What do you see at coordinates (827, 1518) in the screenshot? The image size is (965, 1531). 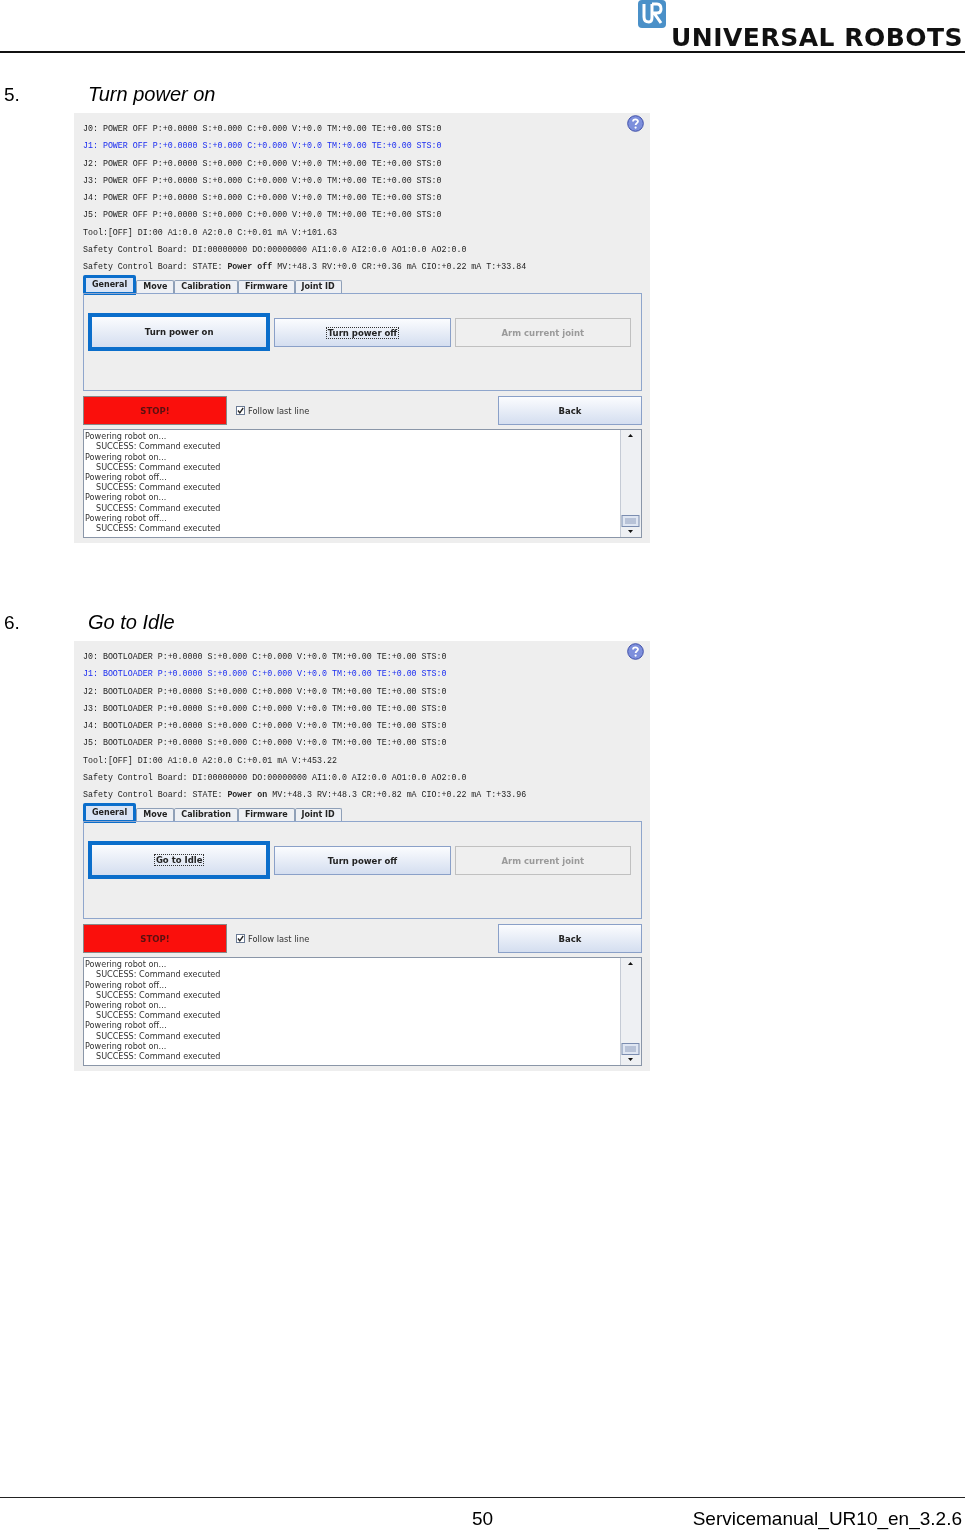 I see `document-name: Servicemanual_UR10_en_3.2.6` at bounding box center [827, 1518].